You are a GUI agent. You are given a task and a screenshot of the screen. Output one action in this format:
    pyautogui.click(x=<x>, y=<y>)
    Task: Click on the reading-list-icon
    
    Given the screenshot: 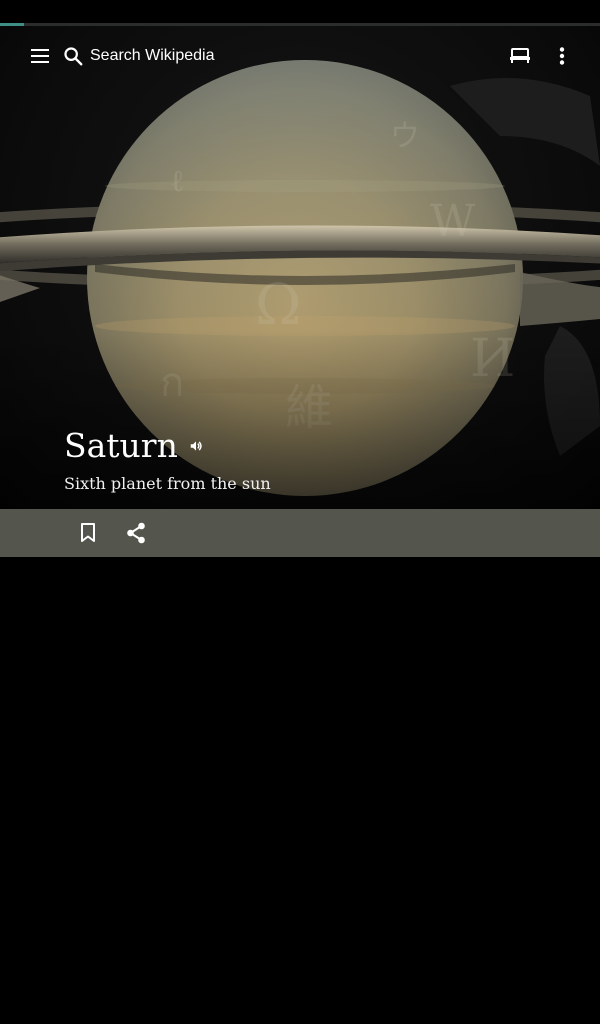 What is the action you would take?
    pyautogui.click(x=520, y=55)
    